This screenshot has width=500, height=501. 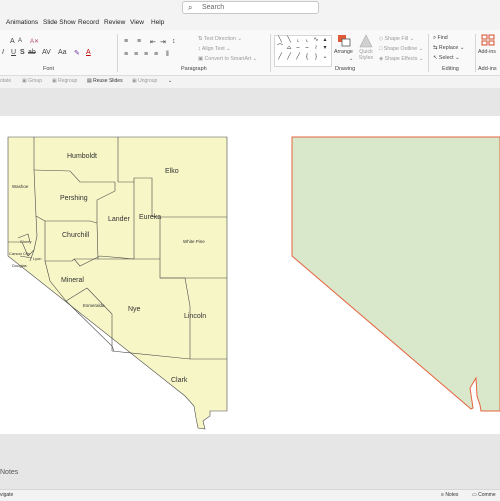 What do you see at coordinates (5, 81) in the screenshot?
I see `rotate-button: otate` at bounding box center [5, 81].